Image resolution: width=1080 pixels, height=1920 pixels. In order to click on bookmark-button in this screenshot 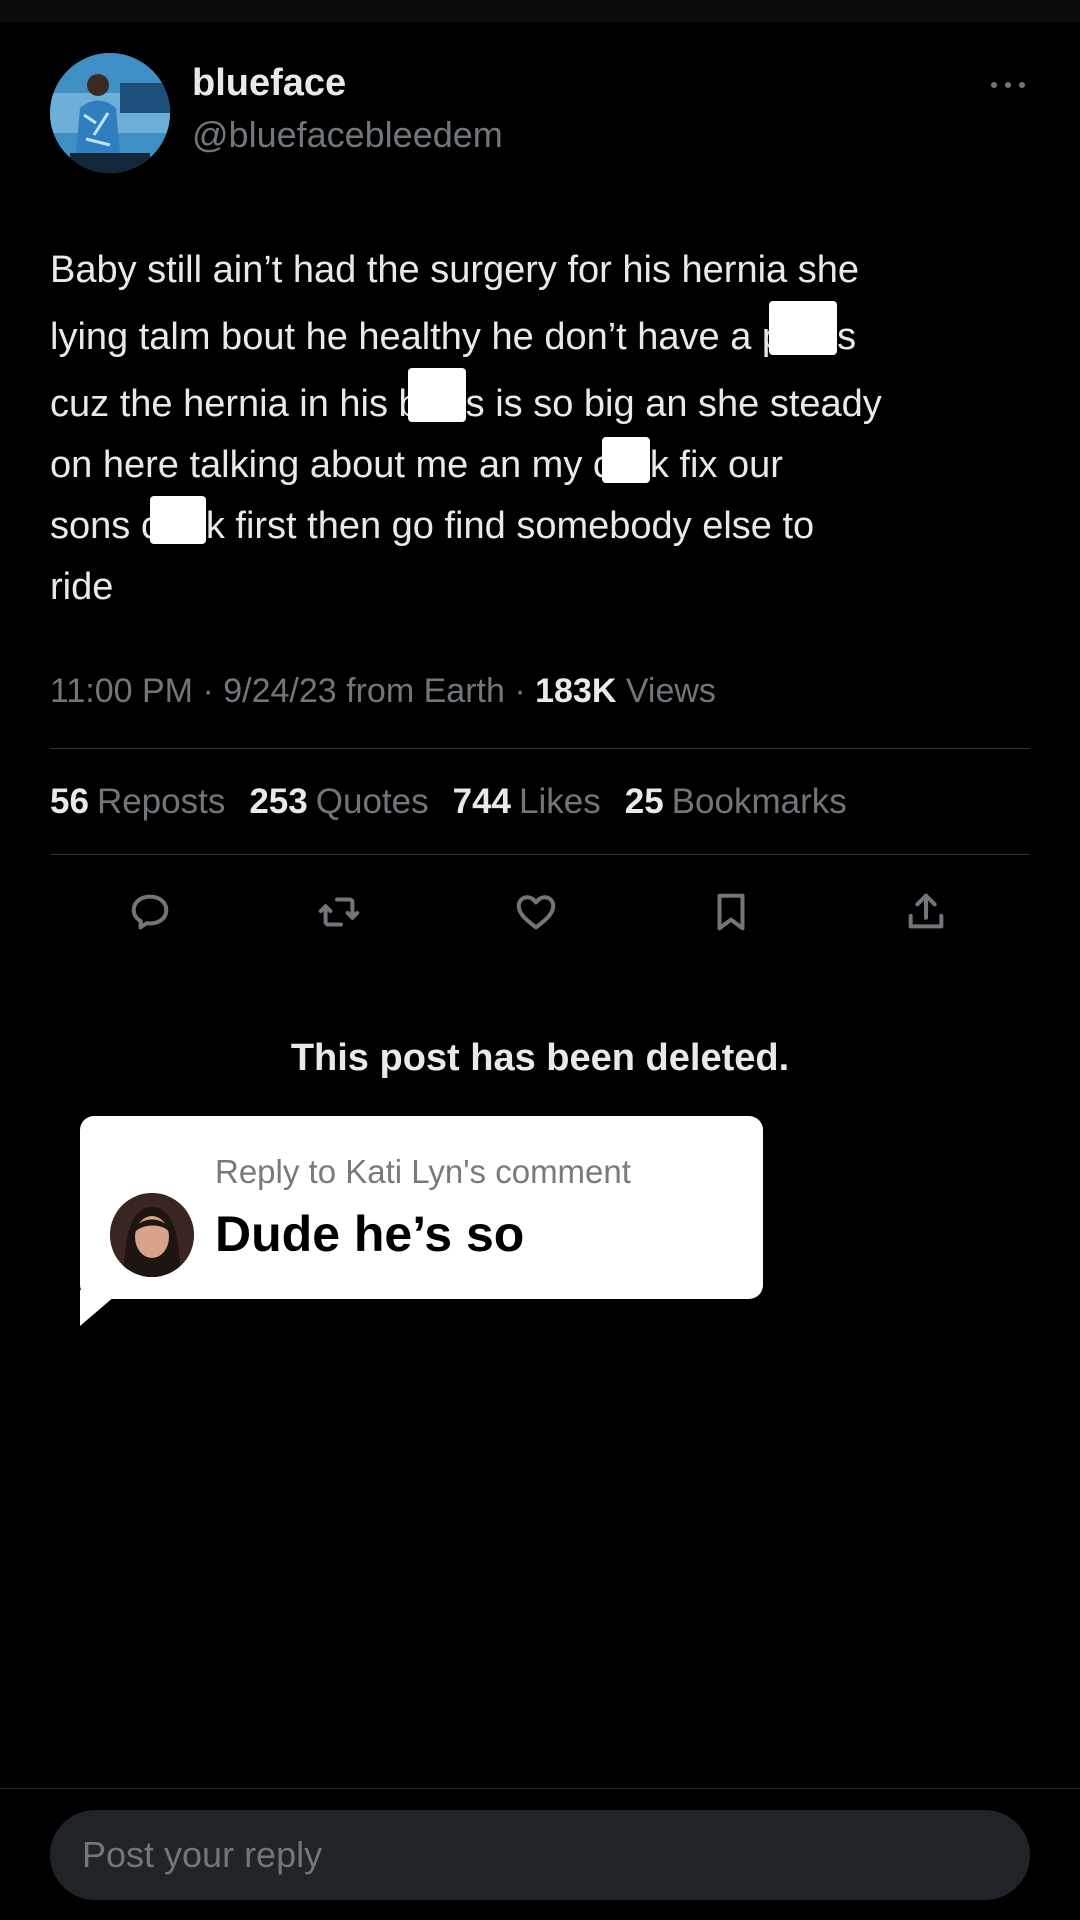, I will do `click(731, 912)`.